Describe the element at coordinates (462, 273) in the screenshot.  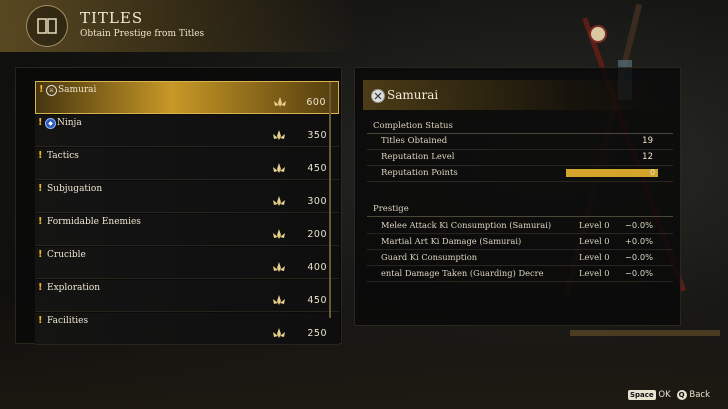
I see `prestige-effect: ental Damage Taken (Guarding) Decre` at that location.